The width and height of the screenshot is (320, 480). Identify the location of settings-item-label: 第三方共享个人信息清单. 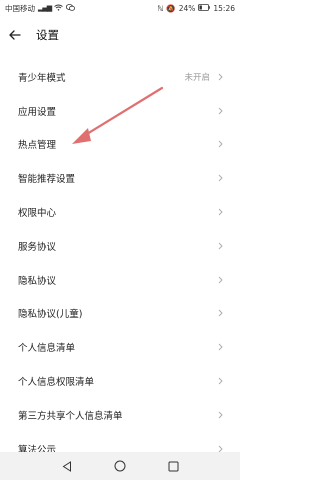
(70, 416).